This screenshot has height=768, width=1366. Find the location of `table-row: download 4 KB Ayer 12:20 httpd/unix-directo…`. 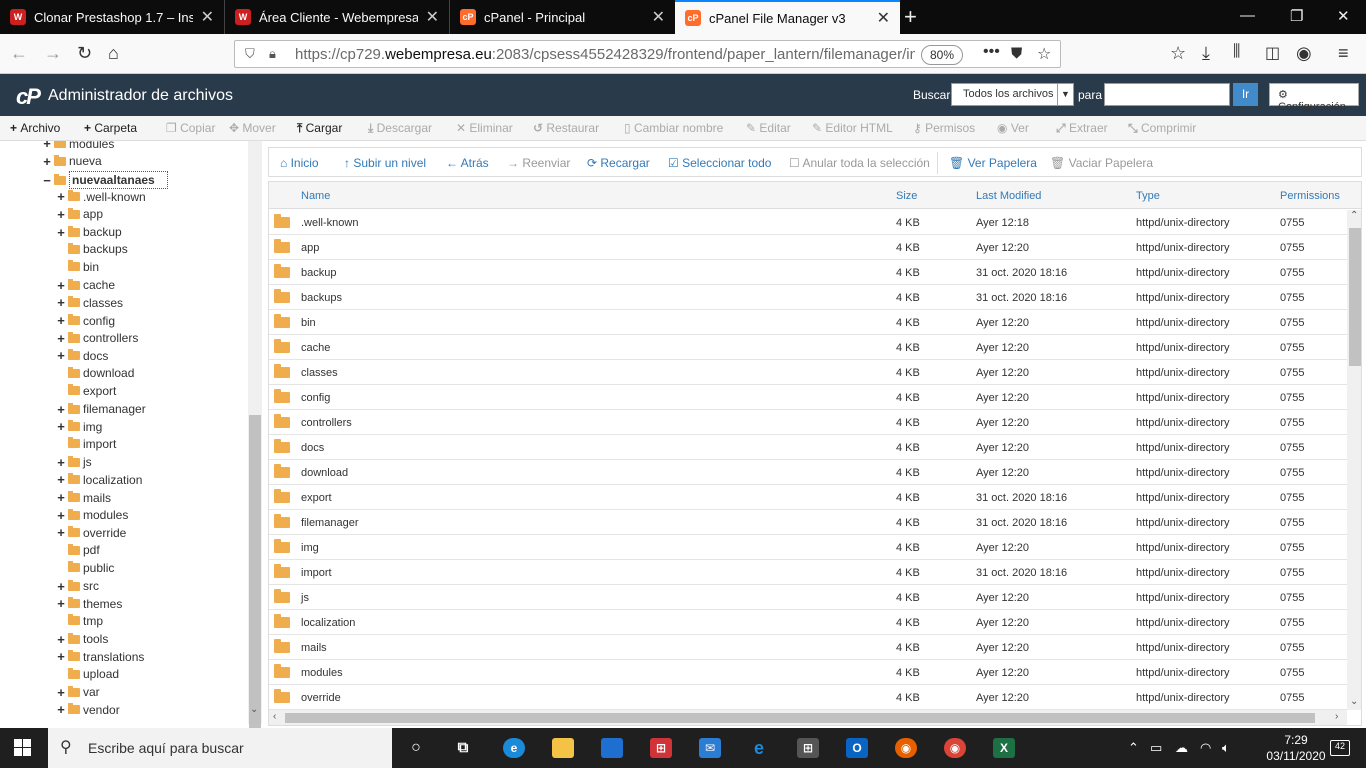

table-row: download 4 KB Ayer 12:20 httpd/unix-directo… is located at coordinates (808, 472).